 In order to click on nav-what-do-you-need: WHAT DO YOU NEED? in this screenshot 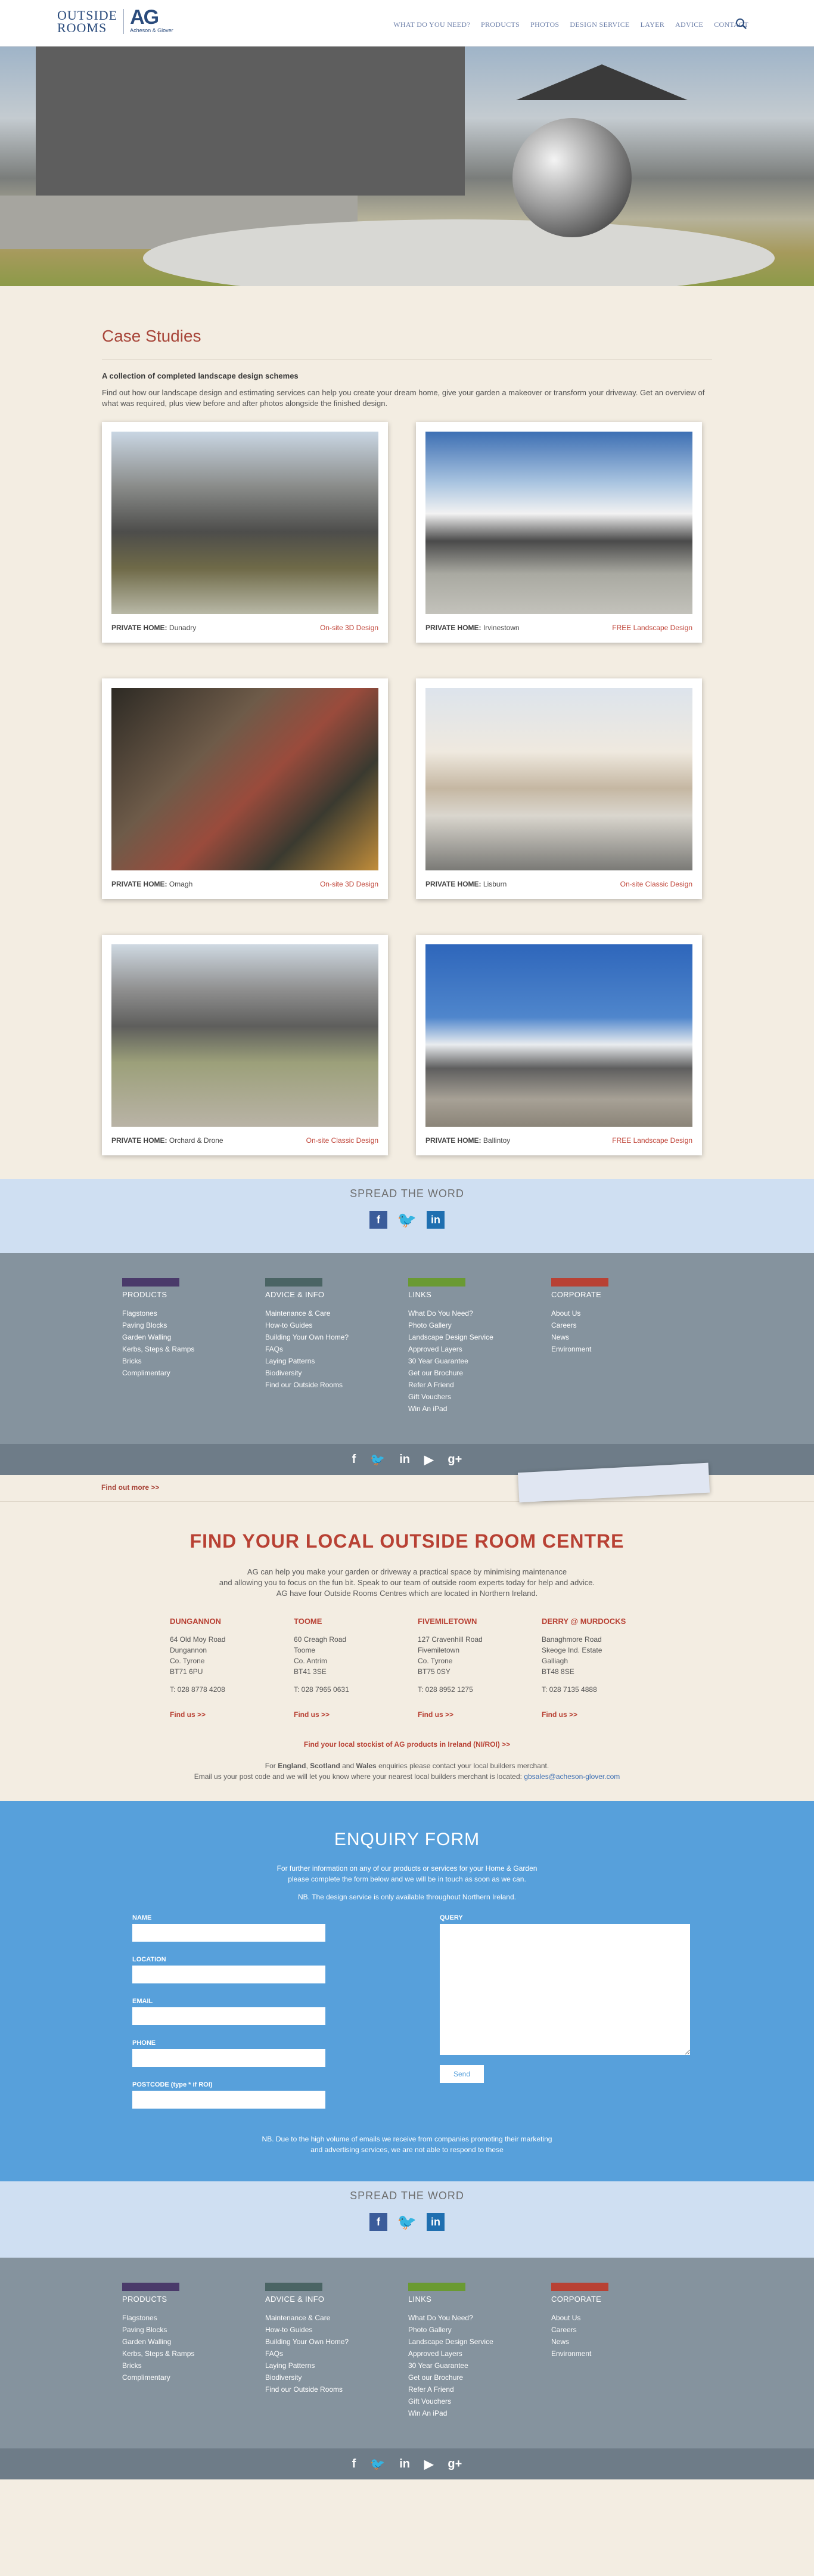, I will do `click(431, 24)`.